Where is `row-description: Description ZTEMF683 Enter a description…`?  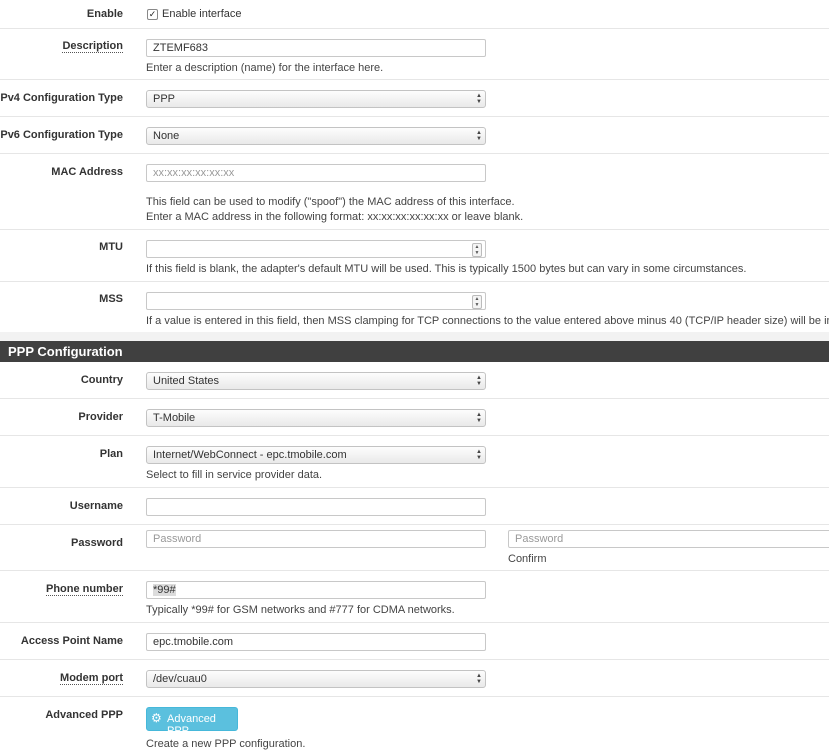
row-description: Description ZTEMF683 Enter a description… is located at coordinates (414, 54).